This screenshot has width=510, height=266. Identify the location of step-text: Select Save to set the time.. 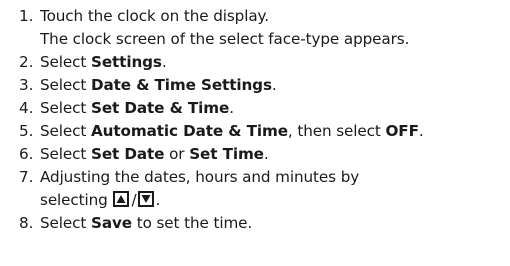
(272, 223).